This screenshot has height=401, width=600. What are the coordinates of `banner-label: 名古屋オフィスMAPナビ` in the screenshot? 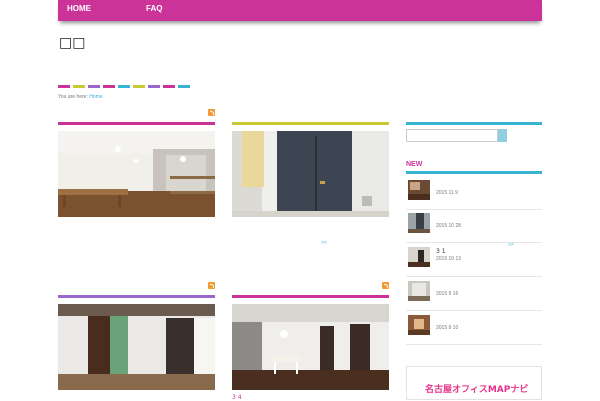 It's located at (477, 390).